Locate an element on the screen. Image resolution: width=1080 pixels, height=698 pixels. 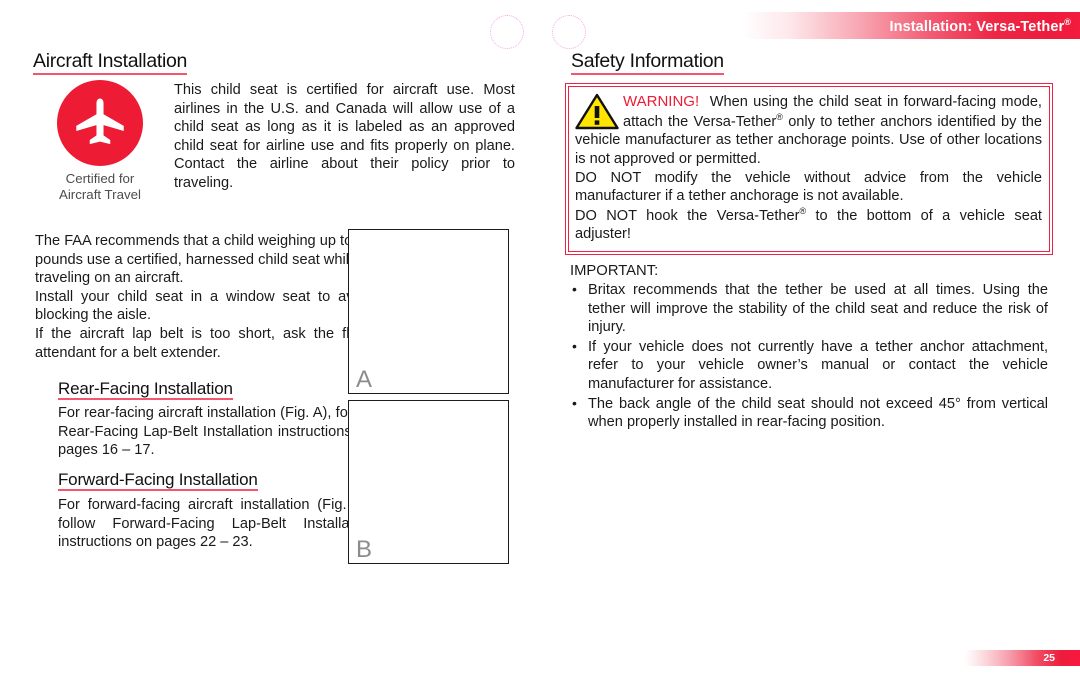
running-header-bar: Installation: Versa-Tether® is located at coordinates (911, 25).